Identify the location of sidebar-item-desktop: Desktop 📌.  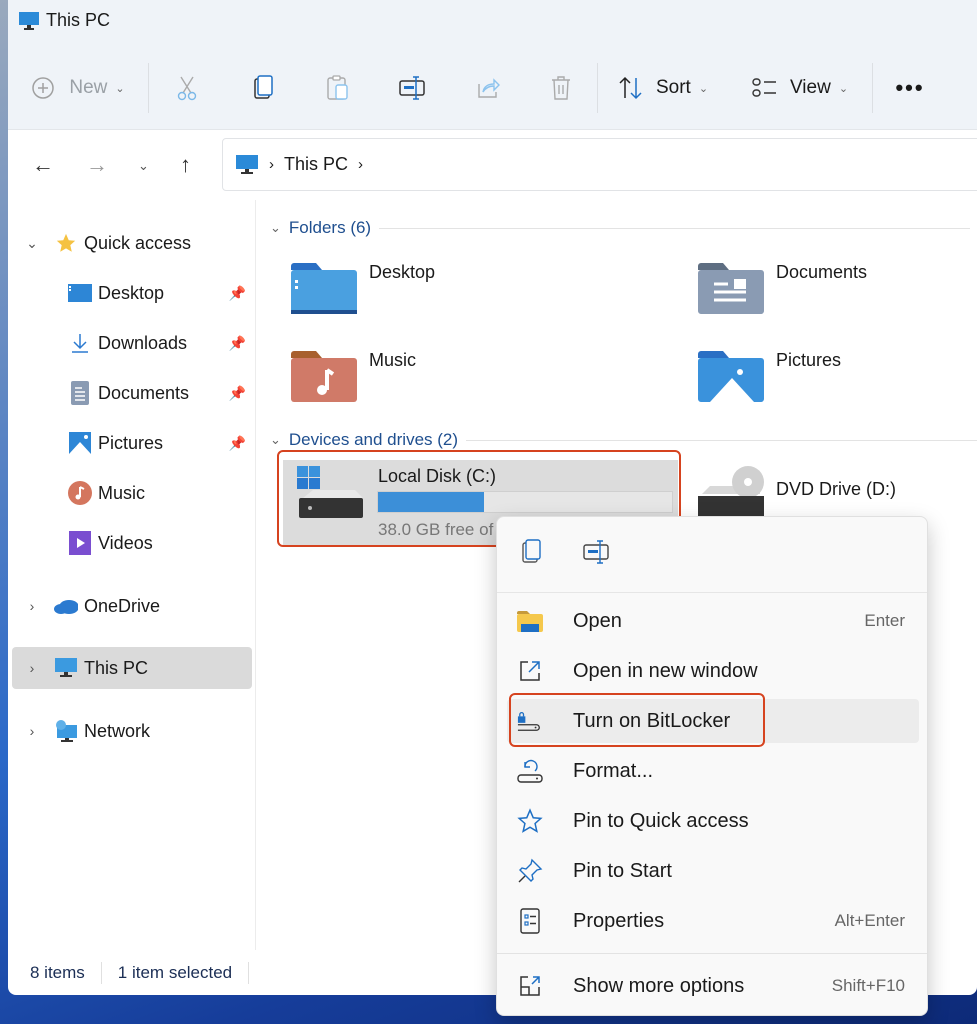
(132, 293).